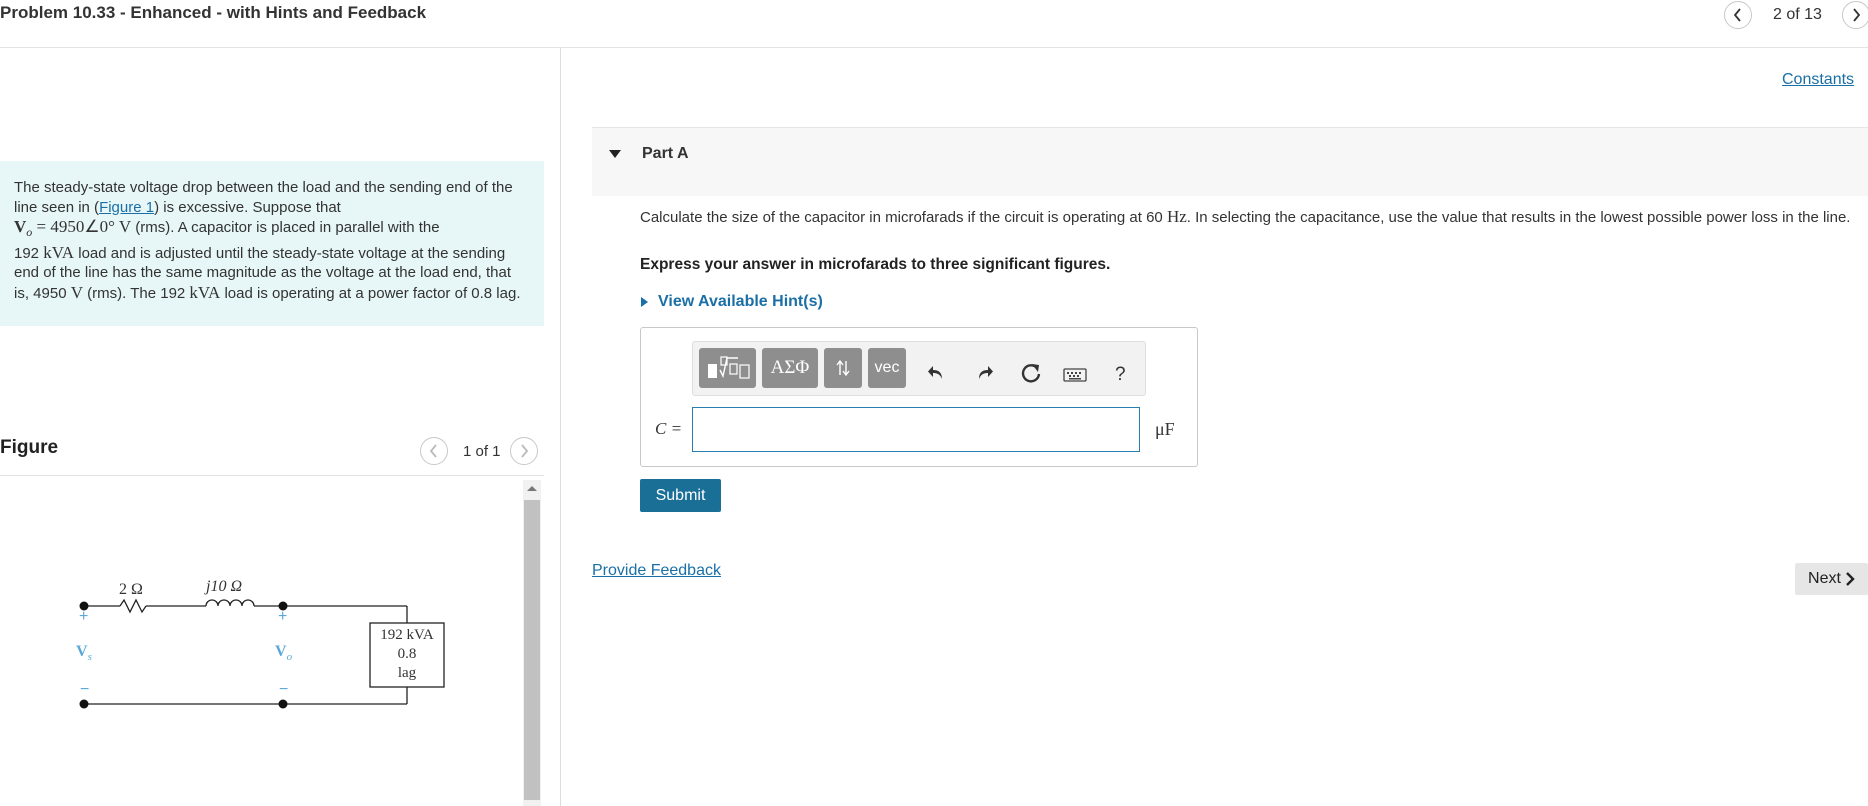 Image resolution: width=1868 pixels, height=806 pixels. Describe the element at coordinates (615, 154) in the screenshot. I see `collapse-triangle-icon` at that location.